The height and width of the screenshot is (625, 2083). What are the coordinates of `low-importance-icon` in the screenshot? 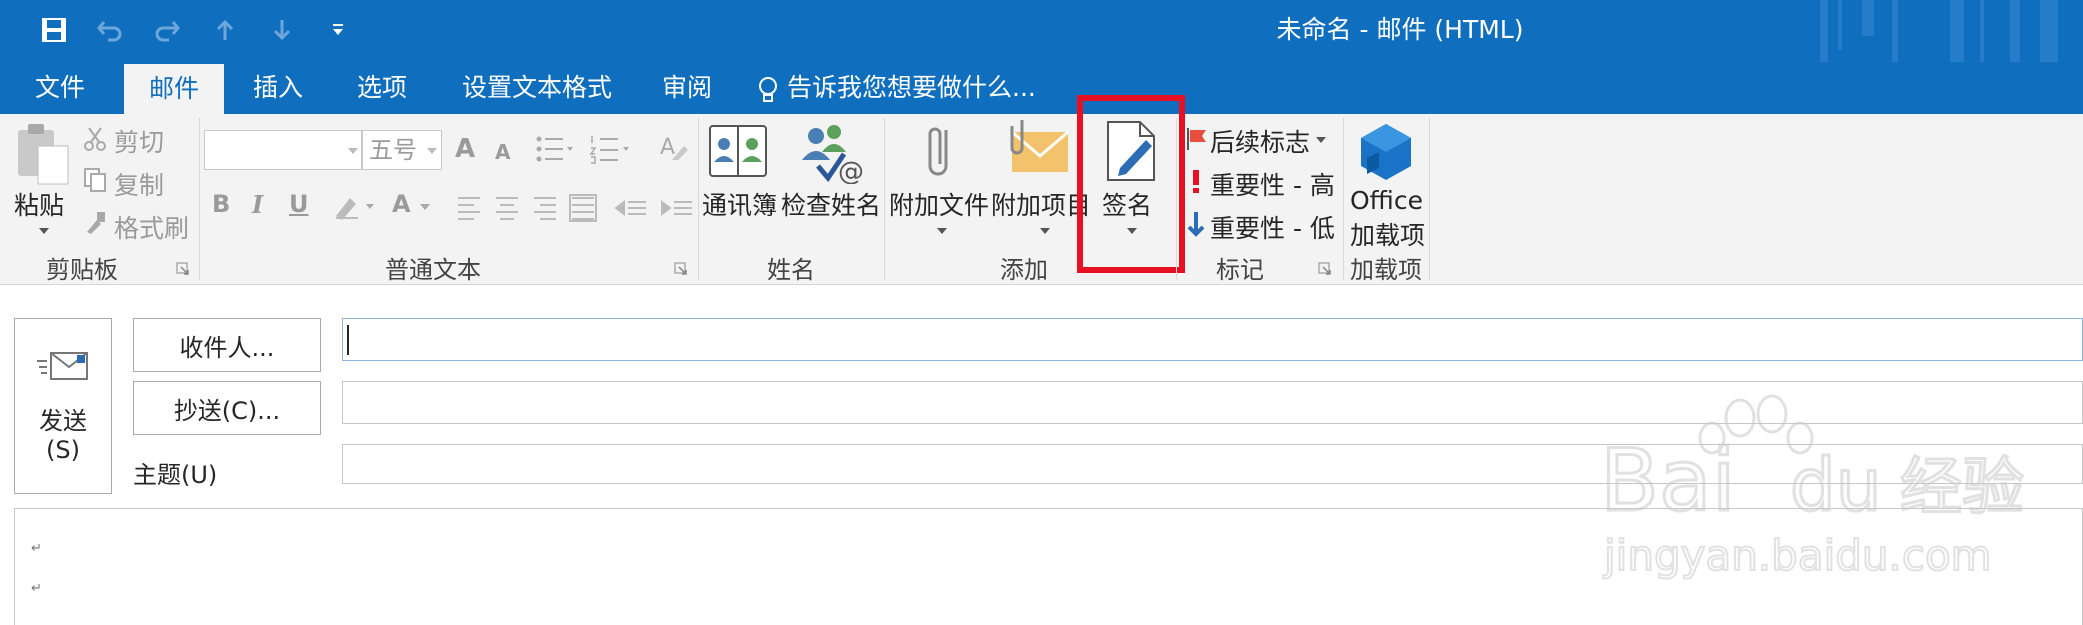 It's located at (1196, 224).